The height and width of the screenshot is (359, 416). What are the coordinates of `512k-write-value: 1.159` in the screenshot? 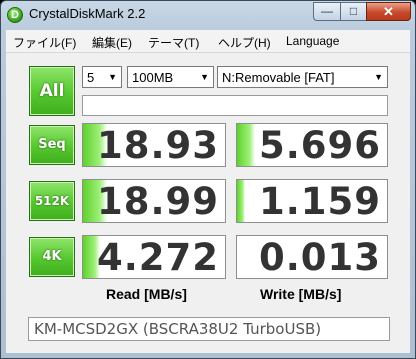 It's located at (319, 201).